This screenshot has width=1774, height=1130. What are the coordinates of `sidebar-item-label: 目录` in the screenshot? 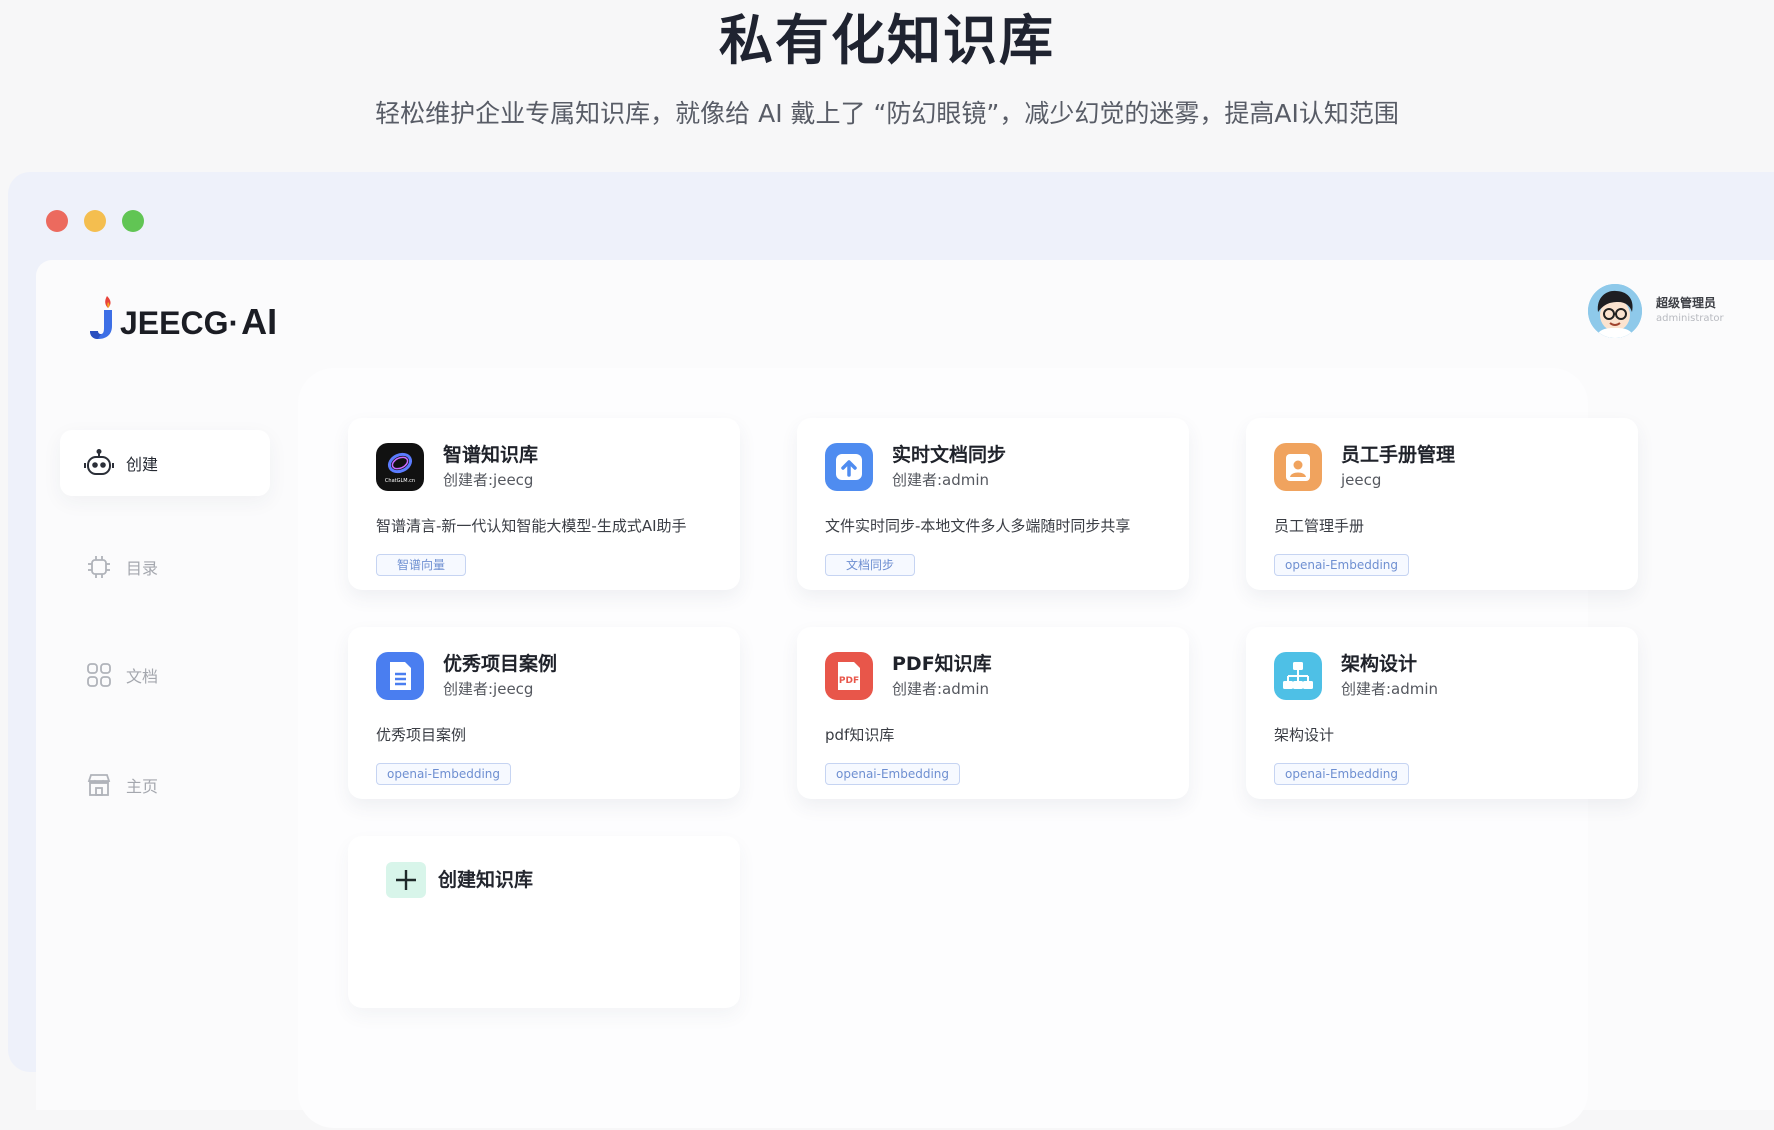 It's located at (142, 568).